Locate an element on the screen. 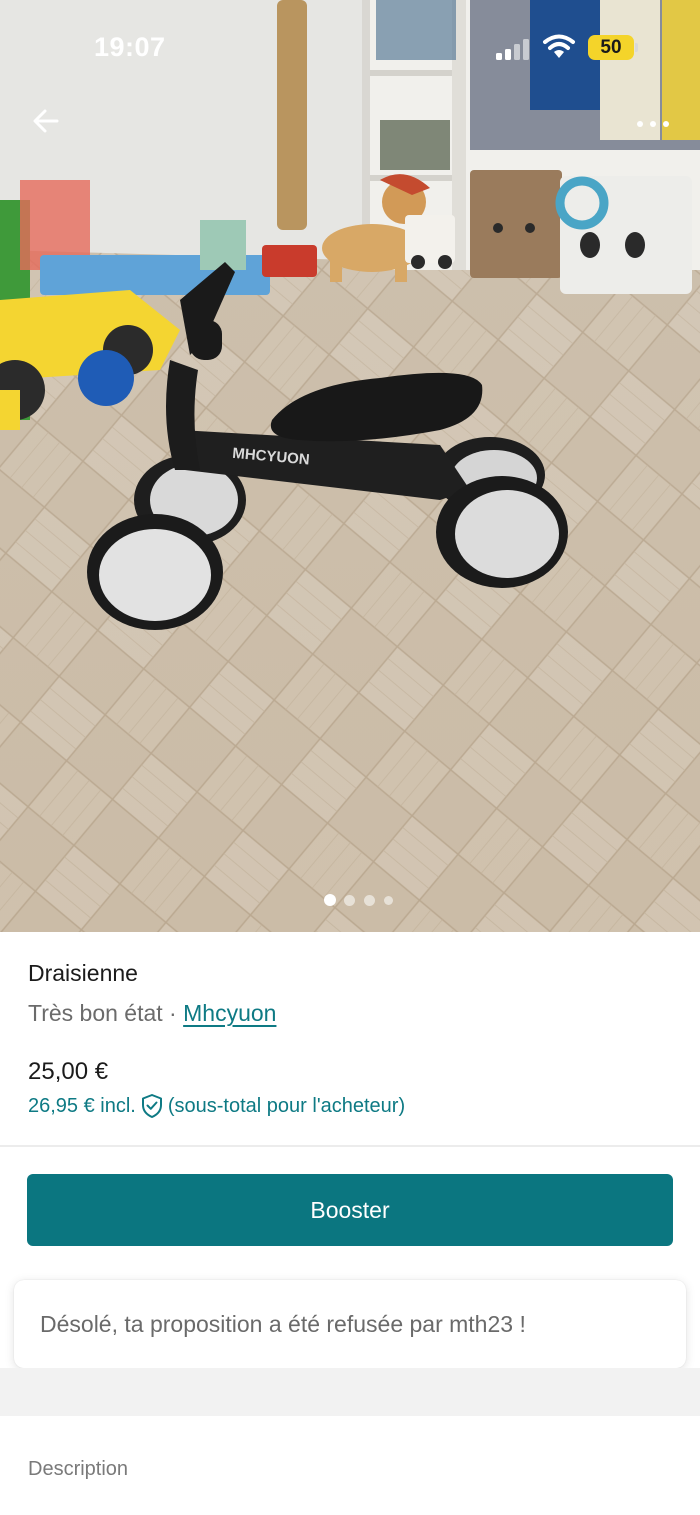 The width and height of the screenshot is (700, 1515). booster-button: Booster is located at coordinates (350, 1210).